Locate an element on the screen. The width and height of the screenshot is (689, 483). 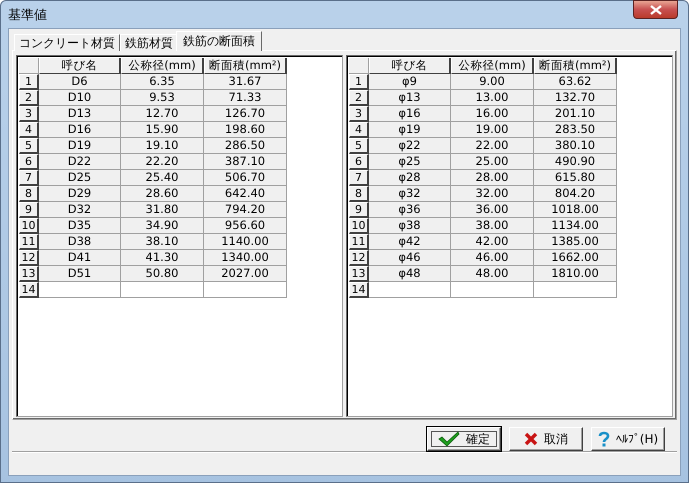
table-cell: 1140.00 is located at coordinates (245, 242).